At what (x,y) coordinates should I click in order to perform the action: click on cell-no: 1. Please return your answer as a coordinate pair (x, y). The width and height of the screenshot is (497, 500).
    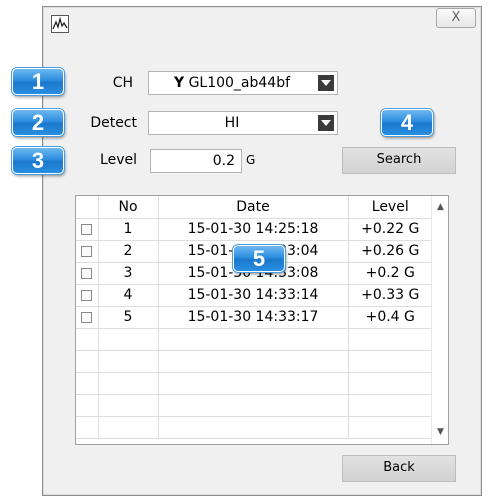
    Looking at the image, I should click on (128, 229).